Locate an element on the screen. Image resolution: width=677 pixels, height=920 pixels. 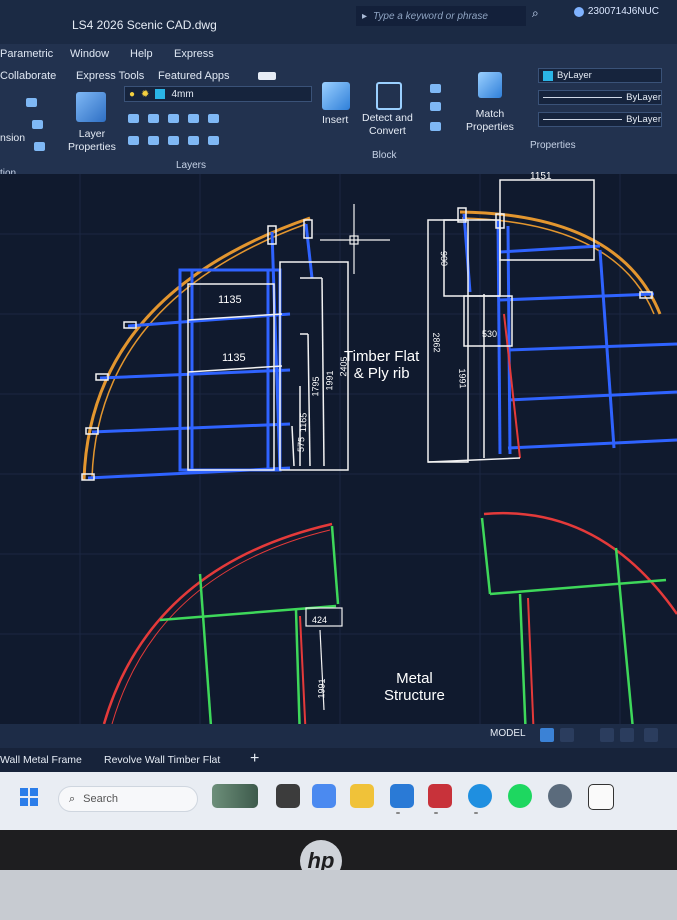
dim-1135-mid: 1135 is located at coordinates (234, 358).